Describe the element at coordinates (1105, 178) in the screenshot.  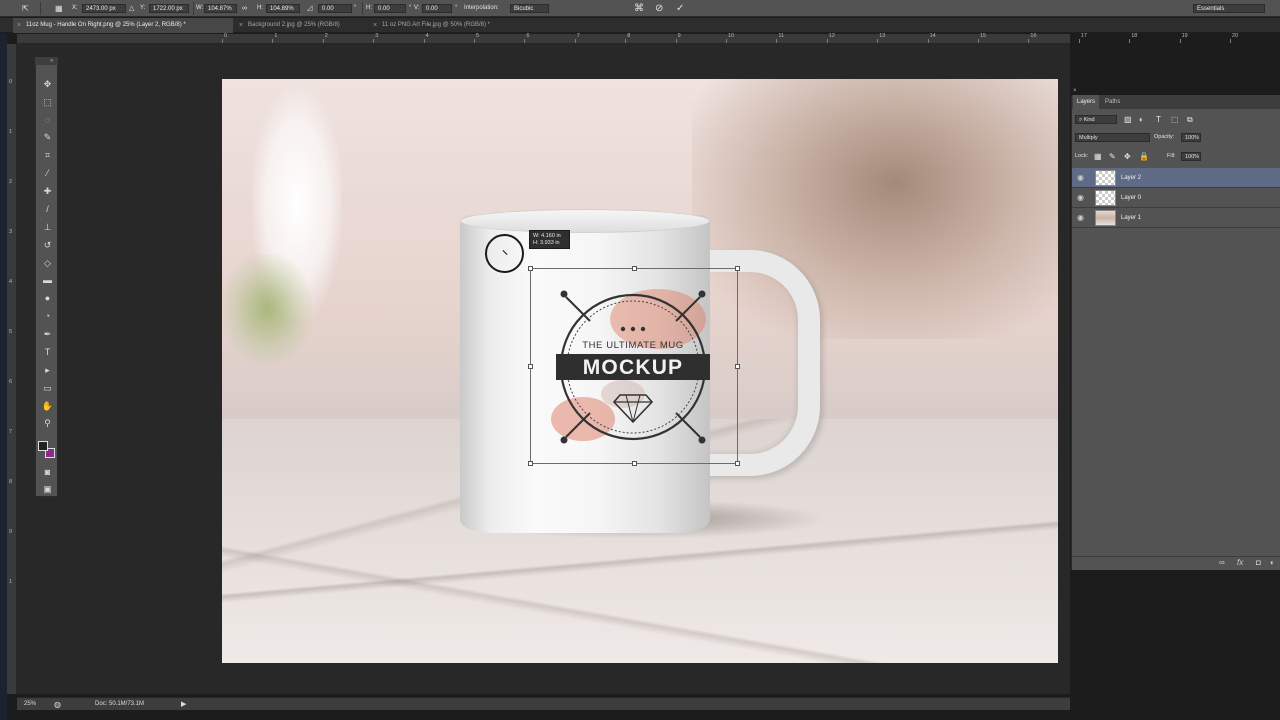
I see `layer-thumbnail` at that location.